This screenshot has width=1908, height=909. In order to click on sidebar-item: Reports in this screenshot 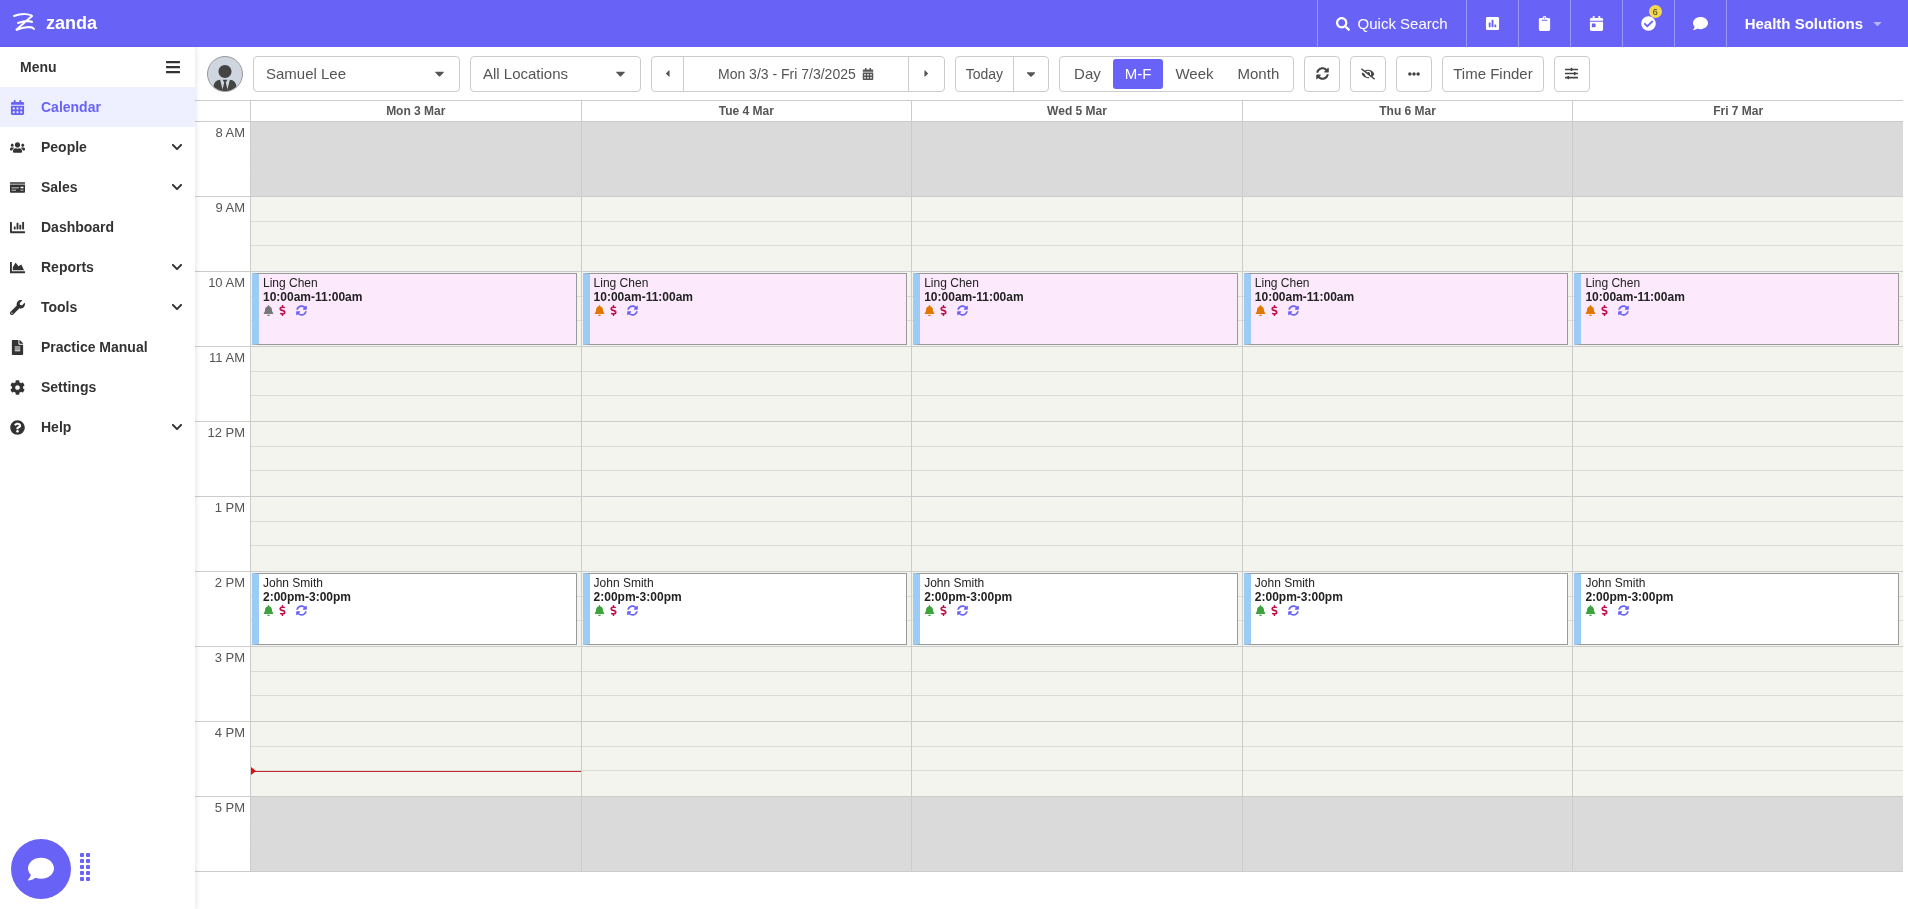, I will do `click(97, 267)`.